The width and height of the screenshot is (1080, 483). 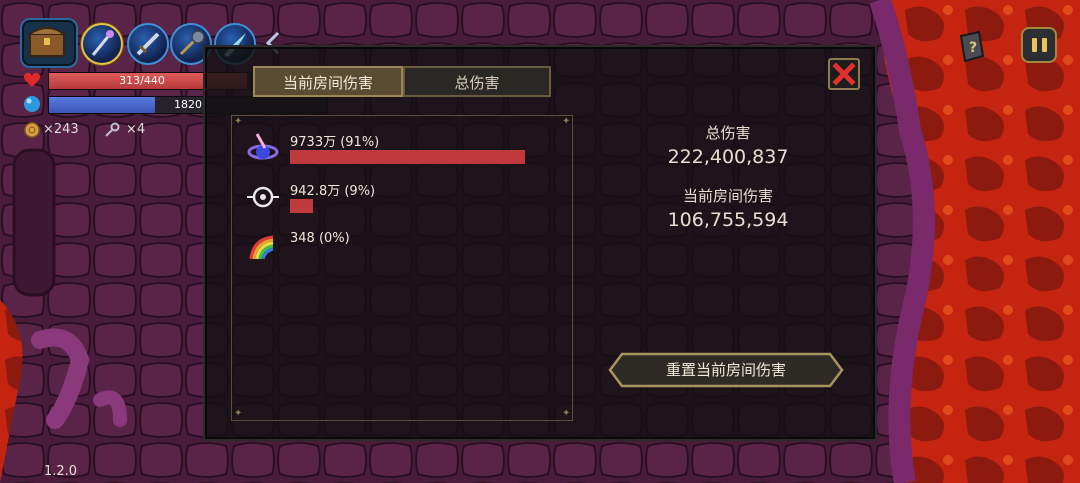 I want to click on staff-icon, so click(x=102, y=43).